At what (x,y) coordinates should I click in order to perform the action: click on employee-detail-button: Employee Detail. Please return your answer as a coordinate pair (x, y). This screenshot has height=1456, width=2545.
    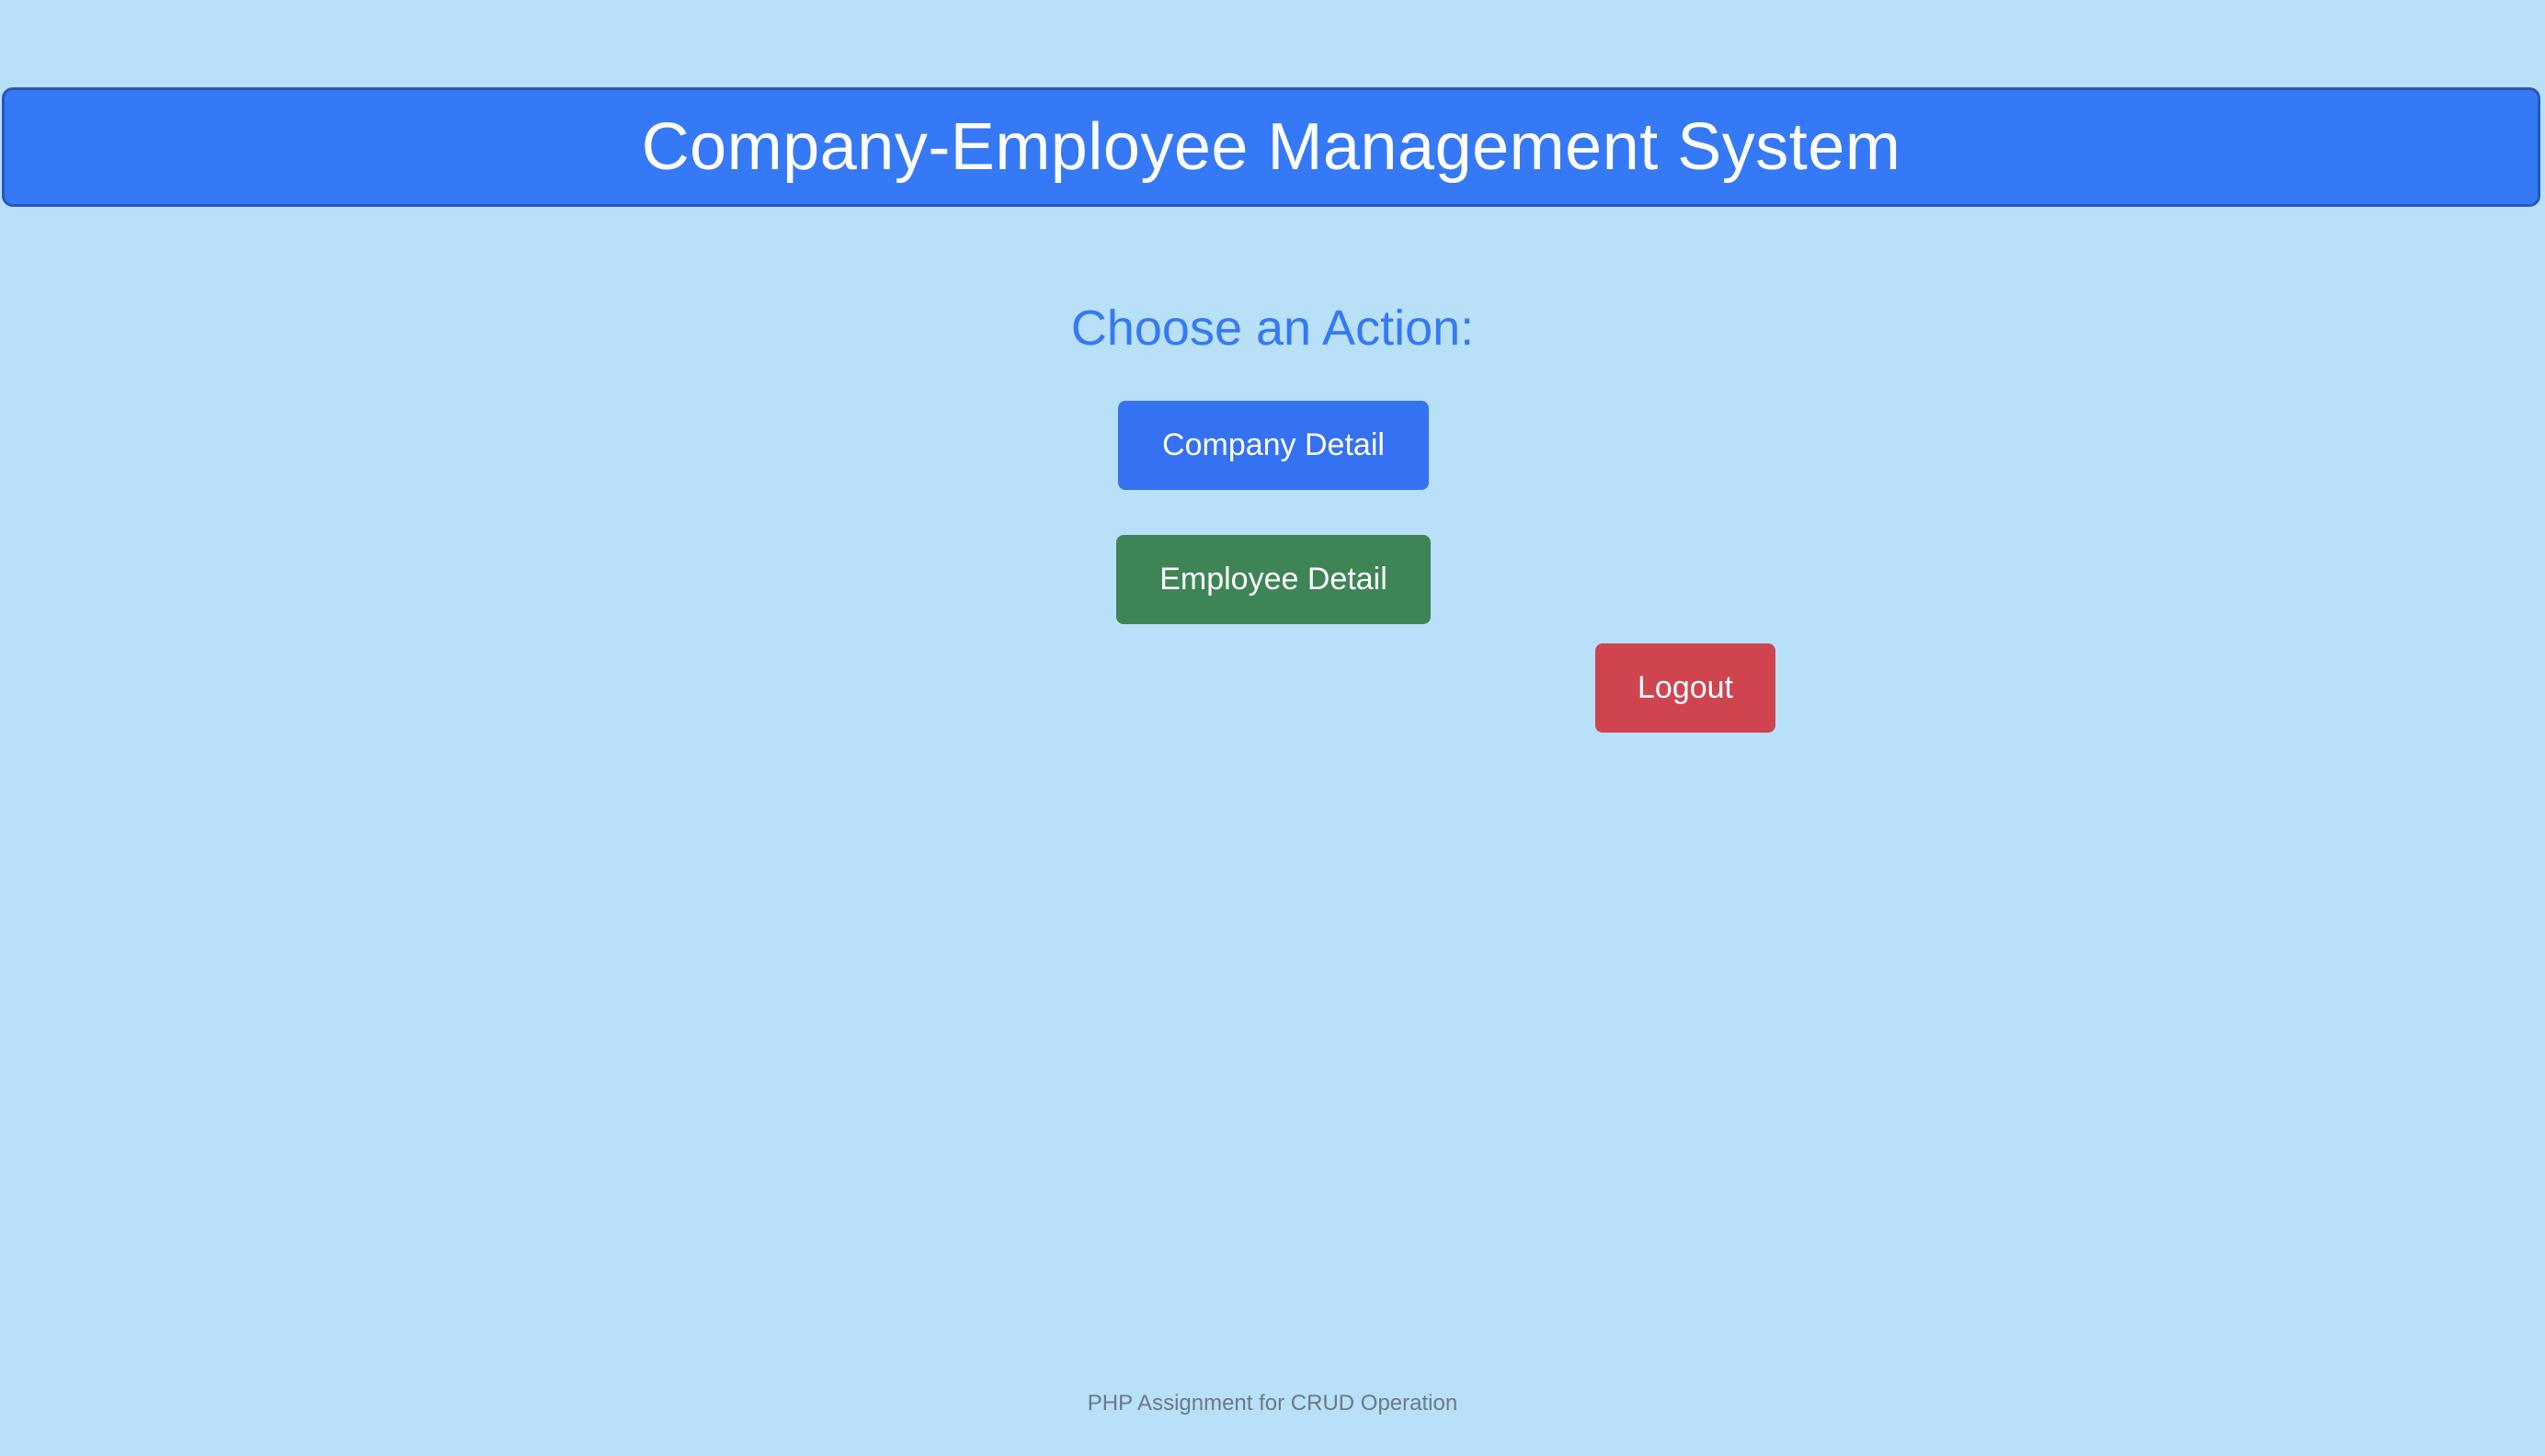
    Looking at the image, I should click on (1273, 579).